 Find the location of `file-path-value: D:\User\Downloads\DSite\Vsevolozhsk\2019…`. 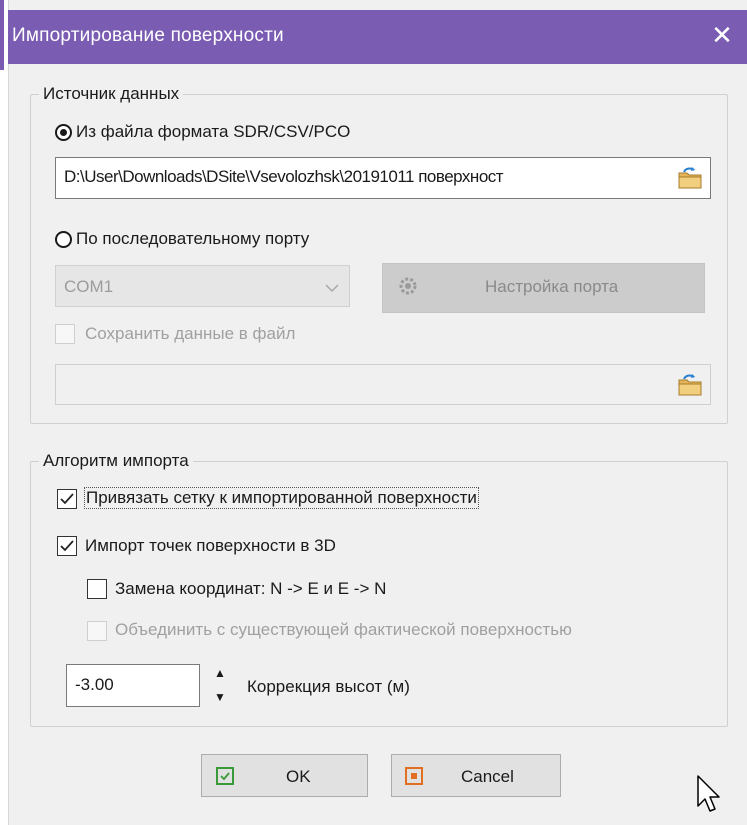

file-path-value: D:\User\Downloads\DSite\Vsevolozhsk\2019… is located at coordinates (284, 176).